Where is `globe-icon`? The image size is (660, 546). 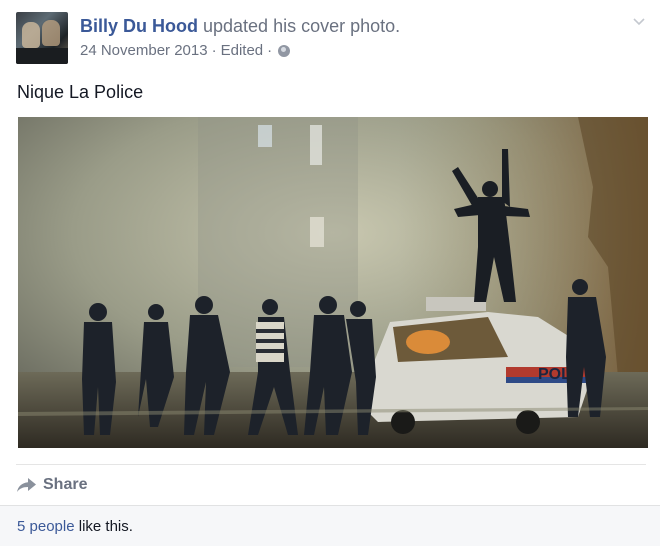 globe-icon is located at coordinates (284, 51).